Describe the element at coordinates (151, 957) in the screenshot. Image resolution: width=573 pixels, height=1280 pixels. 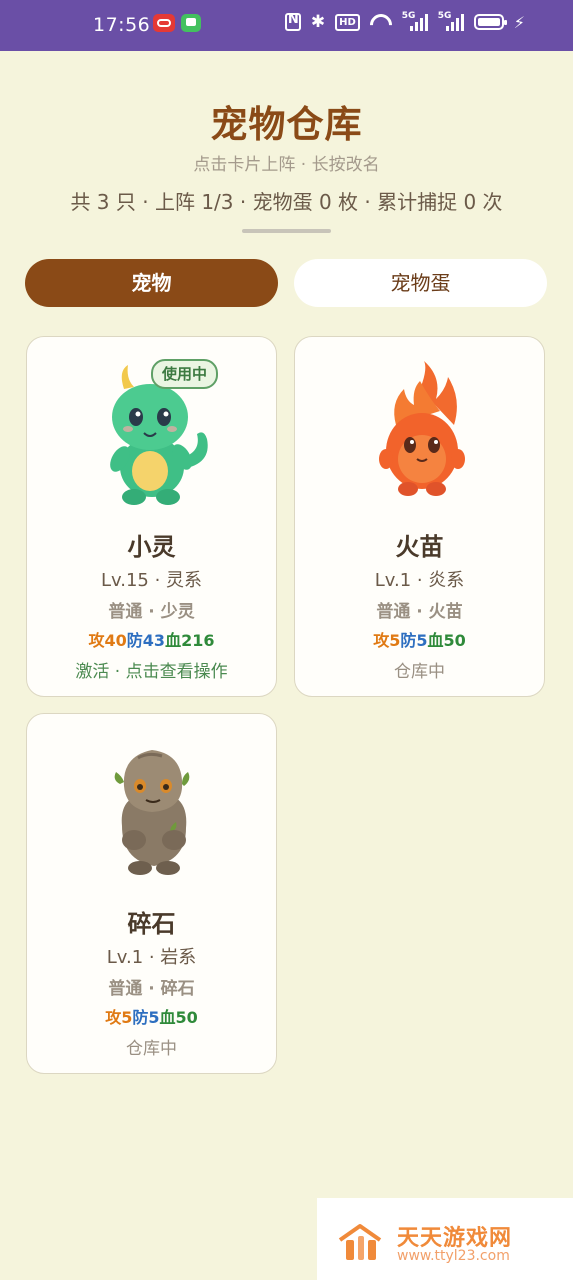
I see `pet-level: Lv.1 · 岩系` at that location.